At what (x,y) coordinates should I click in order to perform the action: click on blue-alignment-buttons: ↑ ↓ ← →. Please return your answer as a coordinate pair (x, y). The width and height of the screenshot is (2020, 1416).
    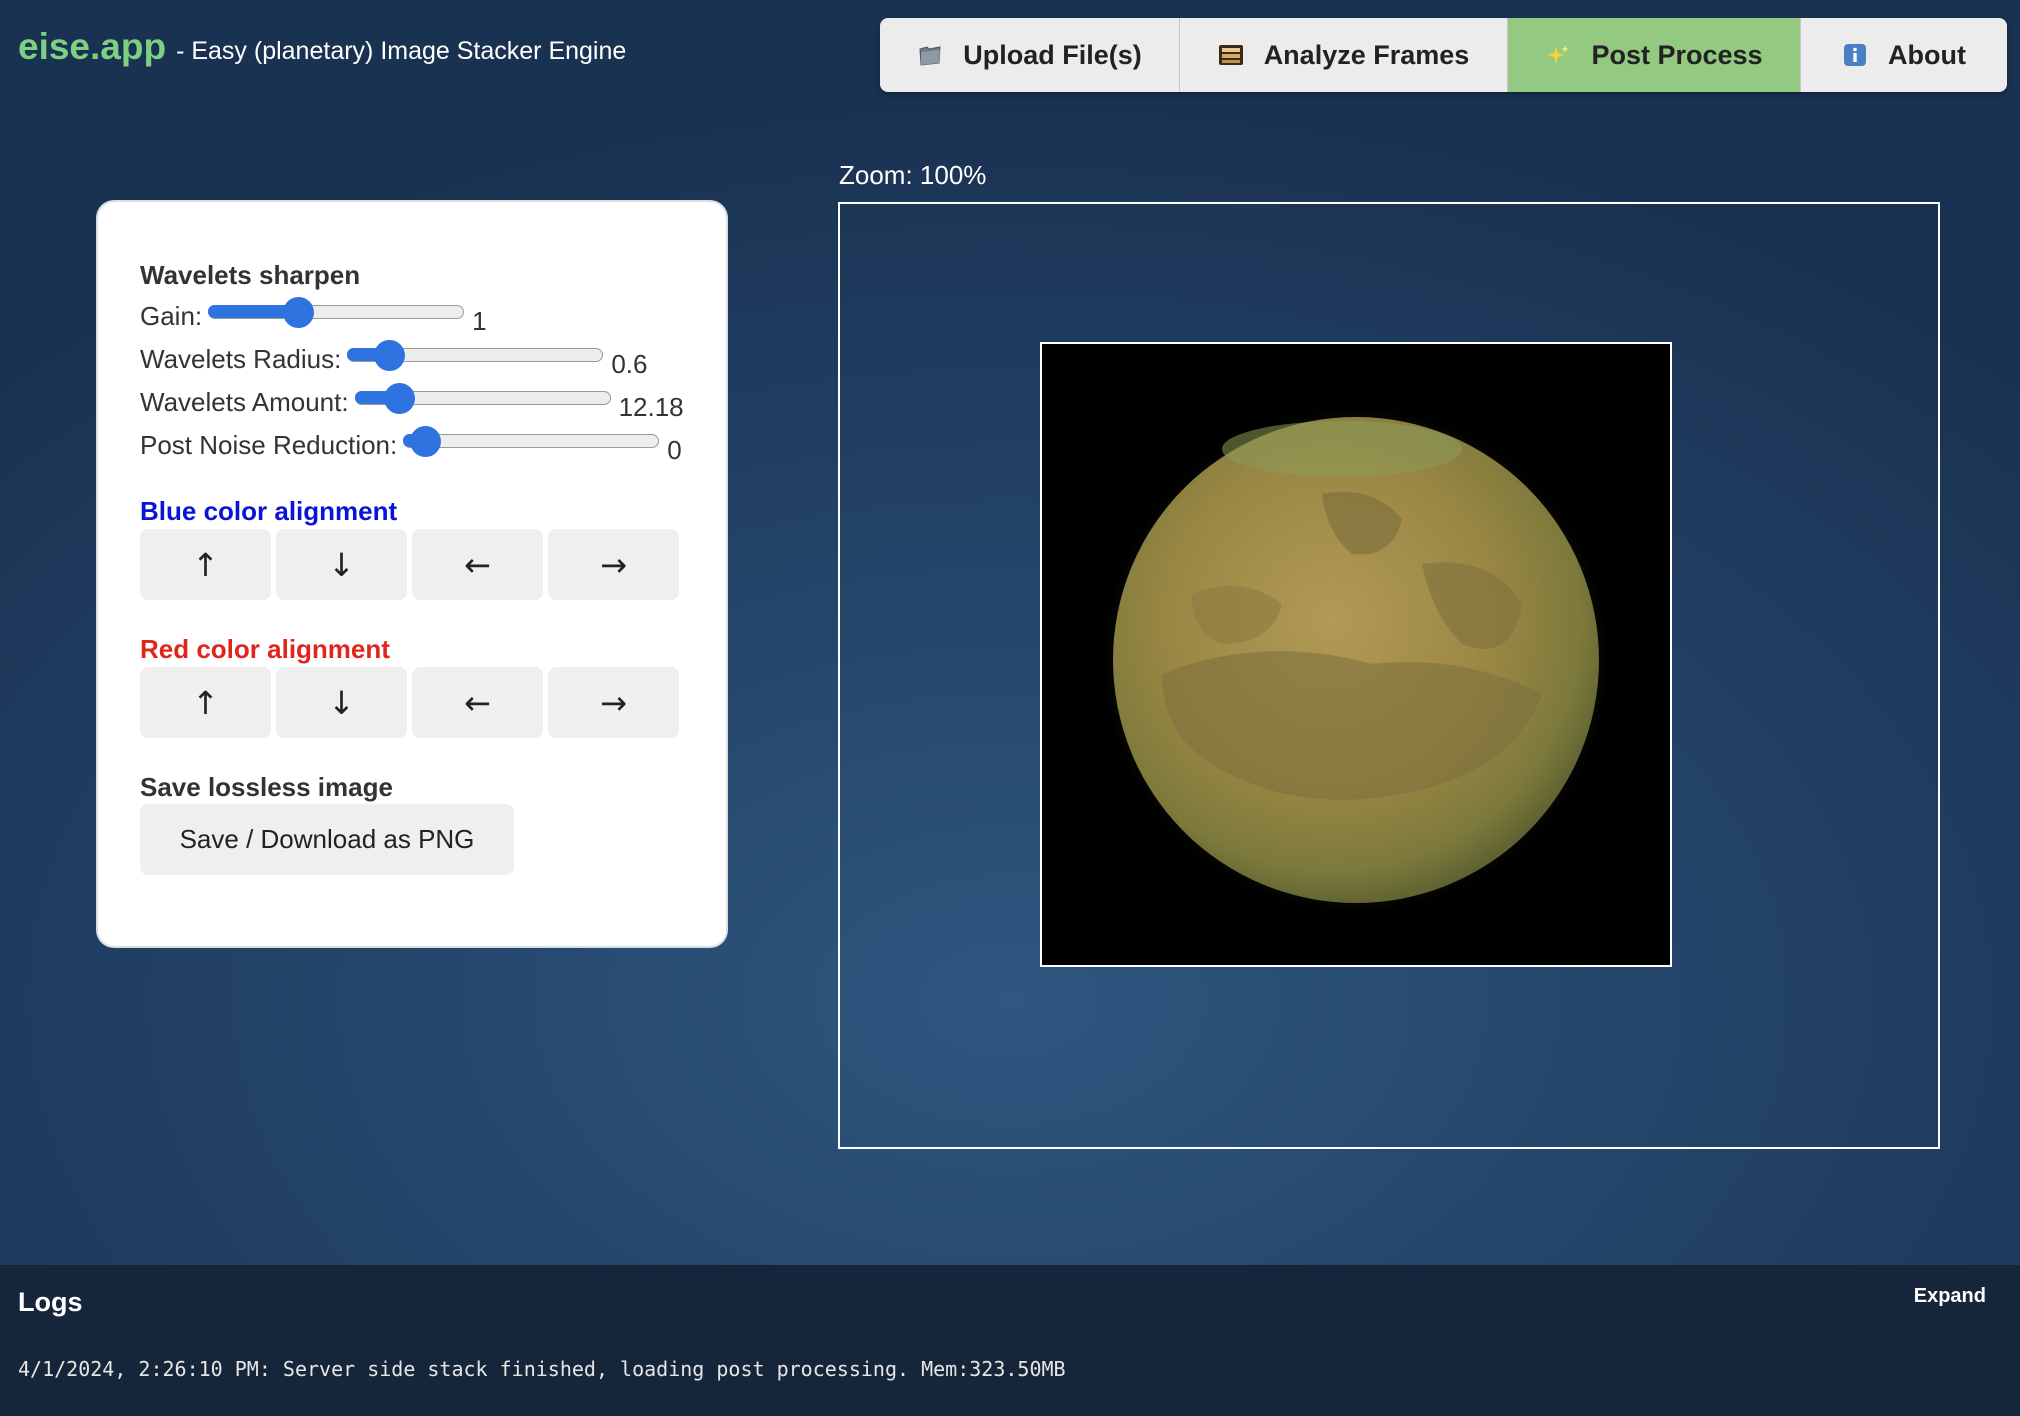
    Looking at the image, I should click on (409, 564).